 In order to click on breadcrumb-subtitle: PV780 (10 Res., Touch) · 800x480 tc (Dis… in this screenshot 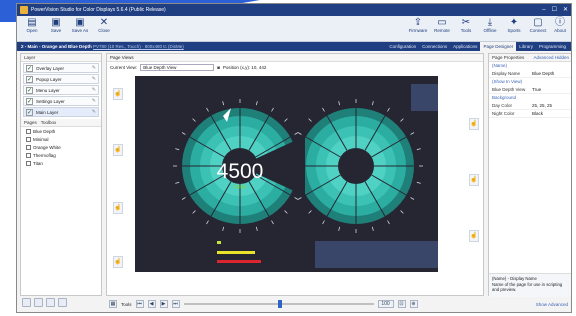, I will do `click(138, 46)`.